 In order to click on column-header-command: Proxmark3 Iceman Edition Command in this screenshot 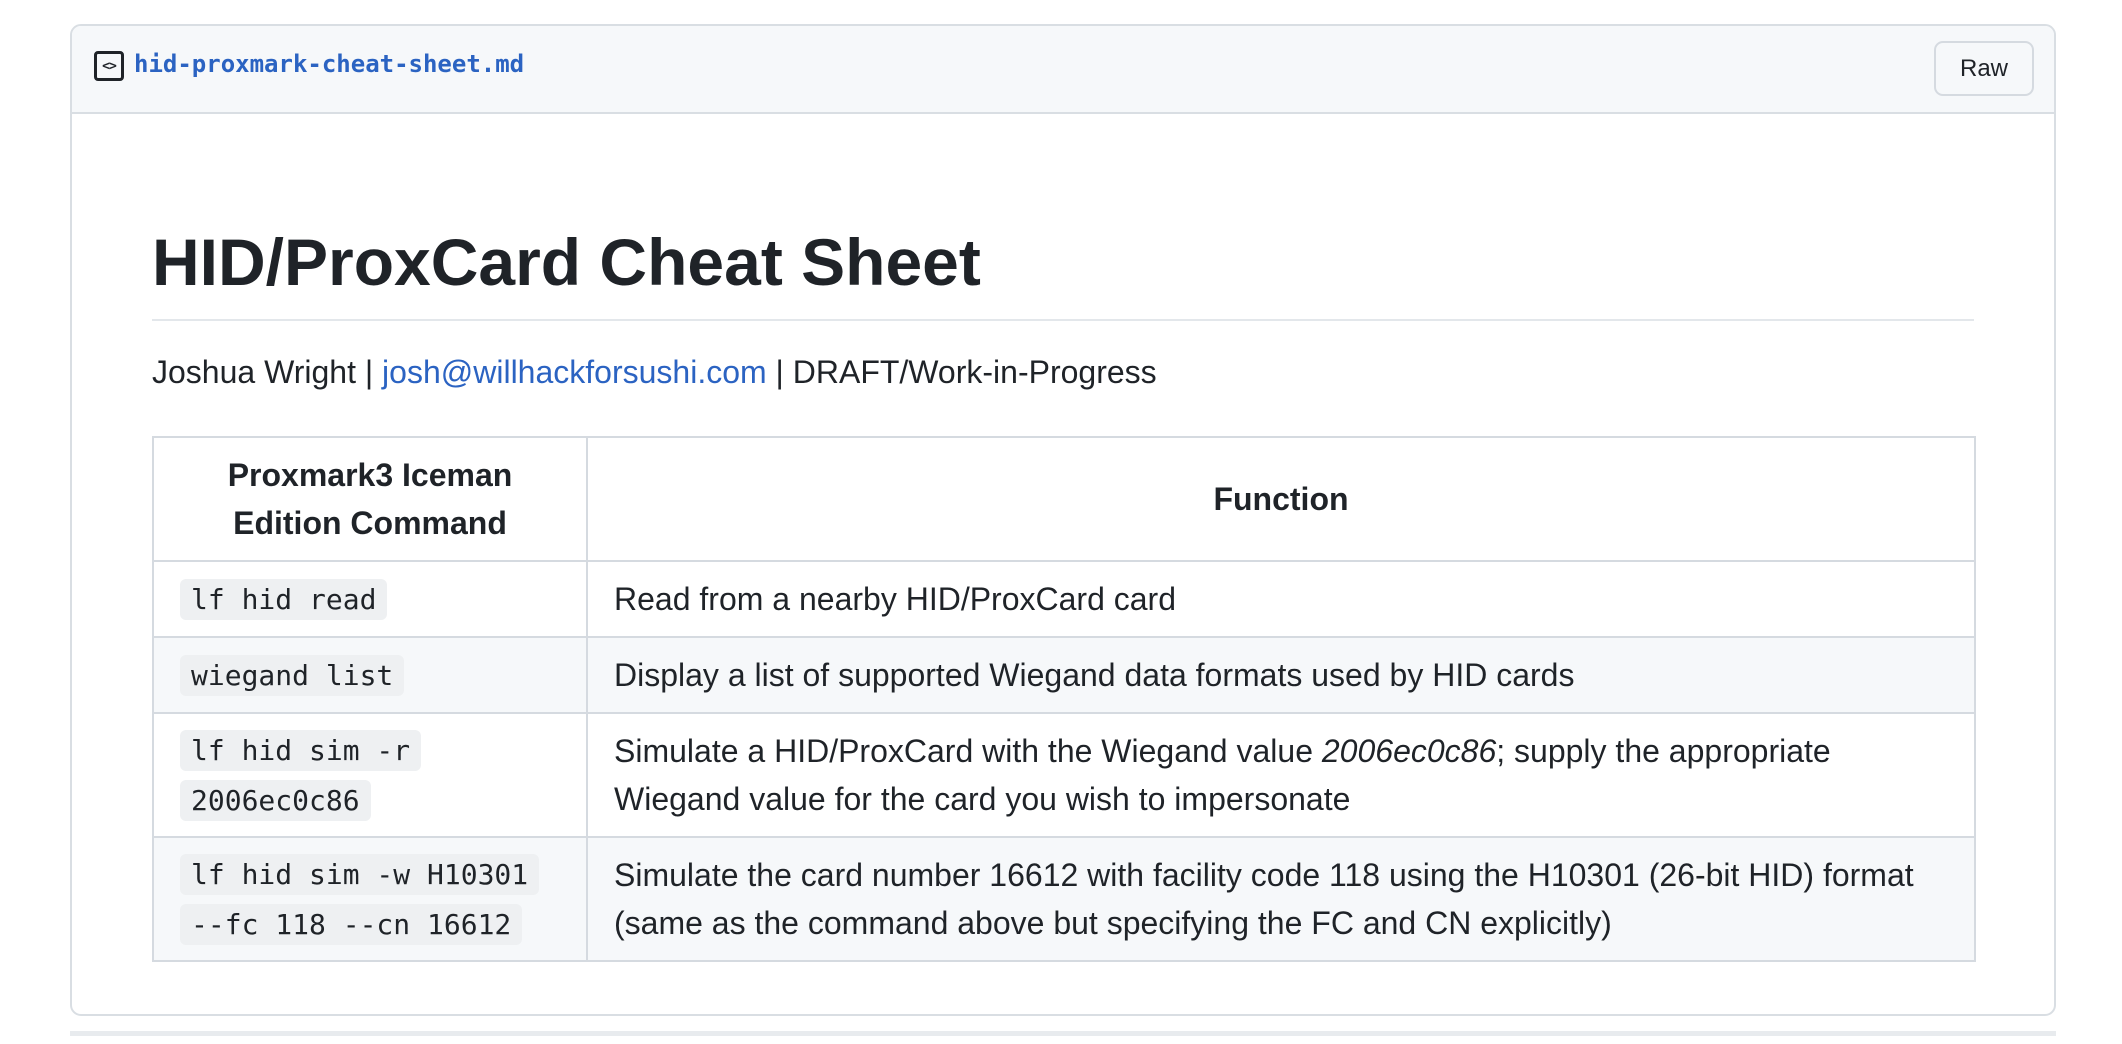, I will do `click(370, 499)`.